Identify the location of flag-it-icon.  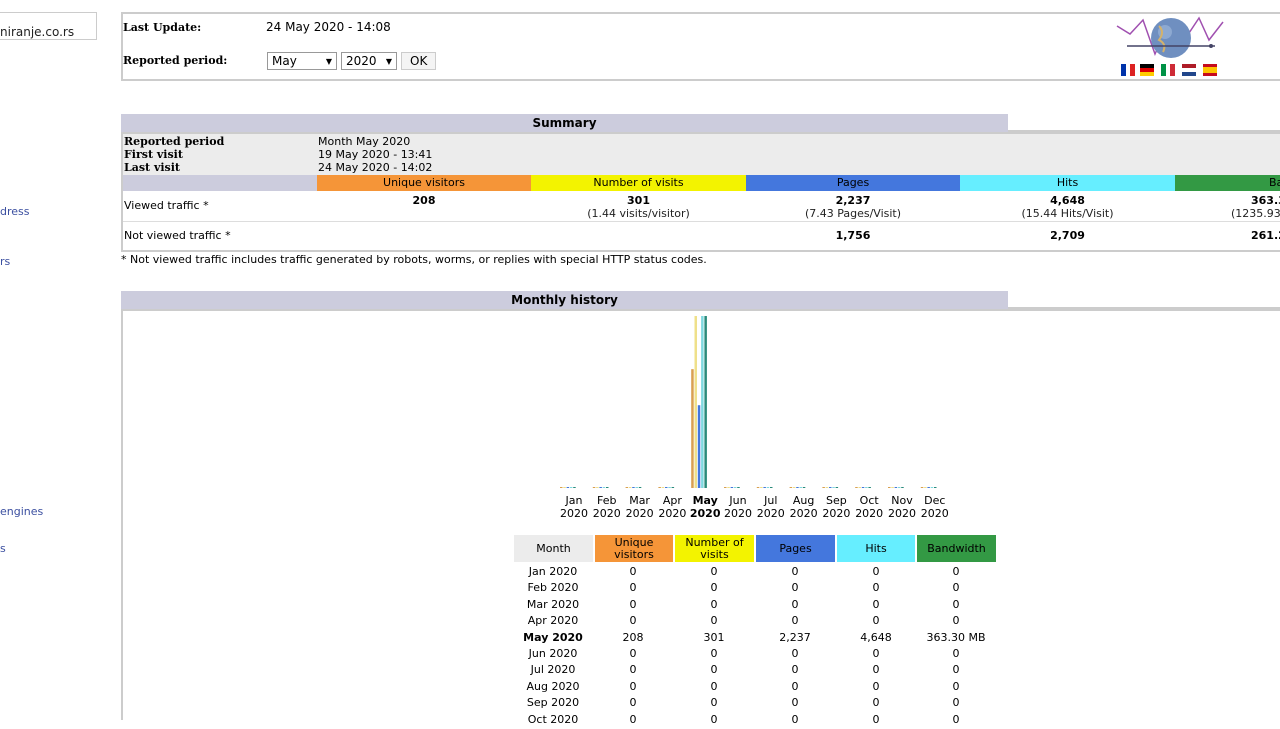
(1168, 70).